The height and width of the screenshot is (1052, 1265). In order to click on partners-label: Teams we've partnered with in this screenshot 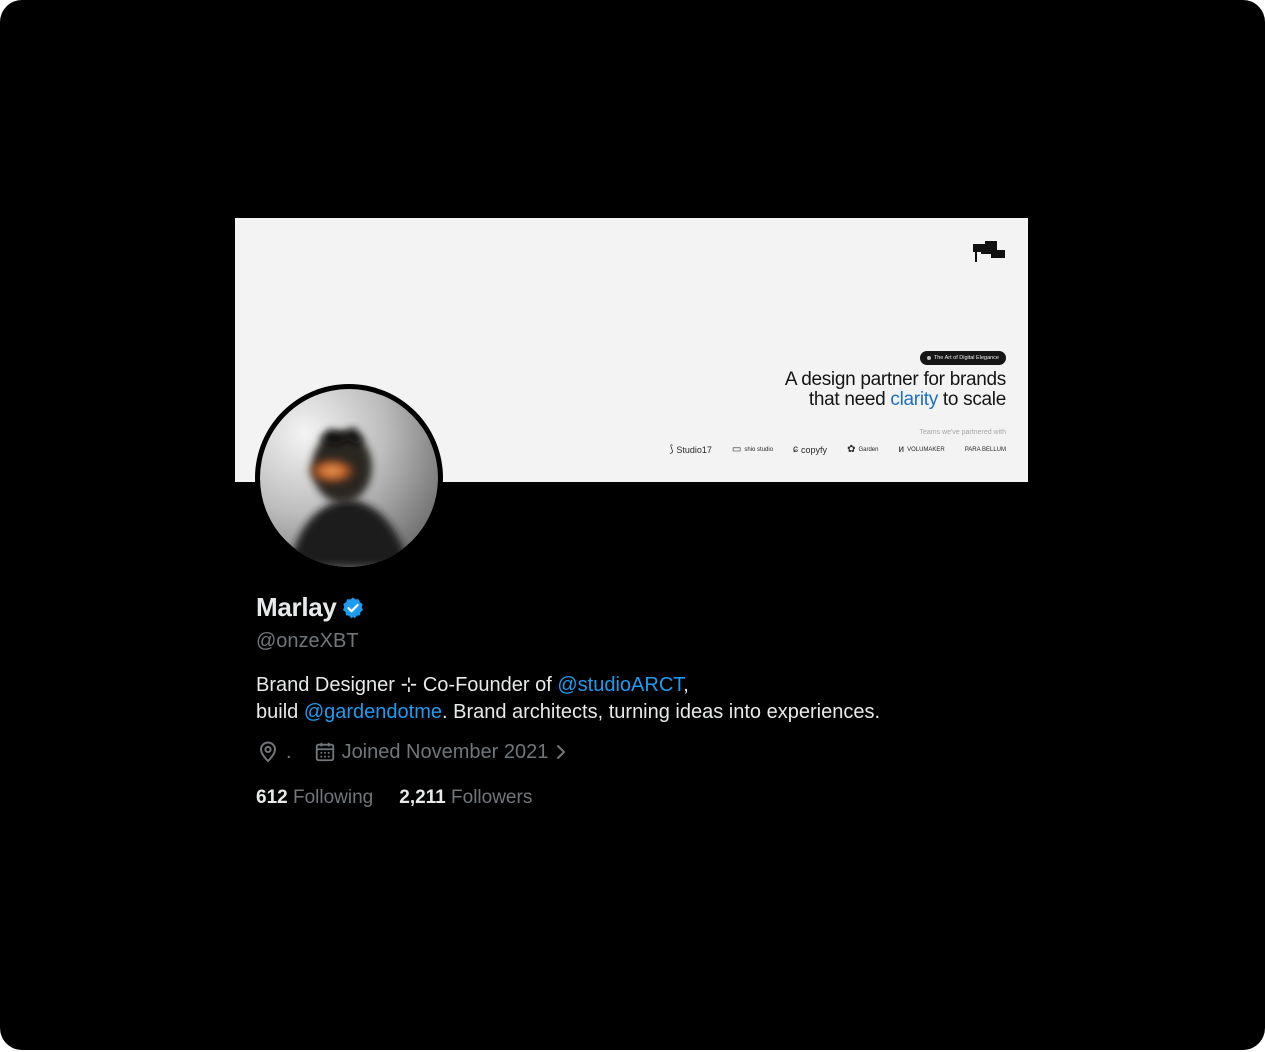, I will do `click(962, 432)`.